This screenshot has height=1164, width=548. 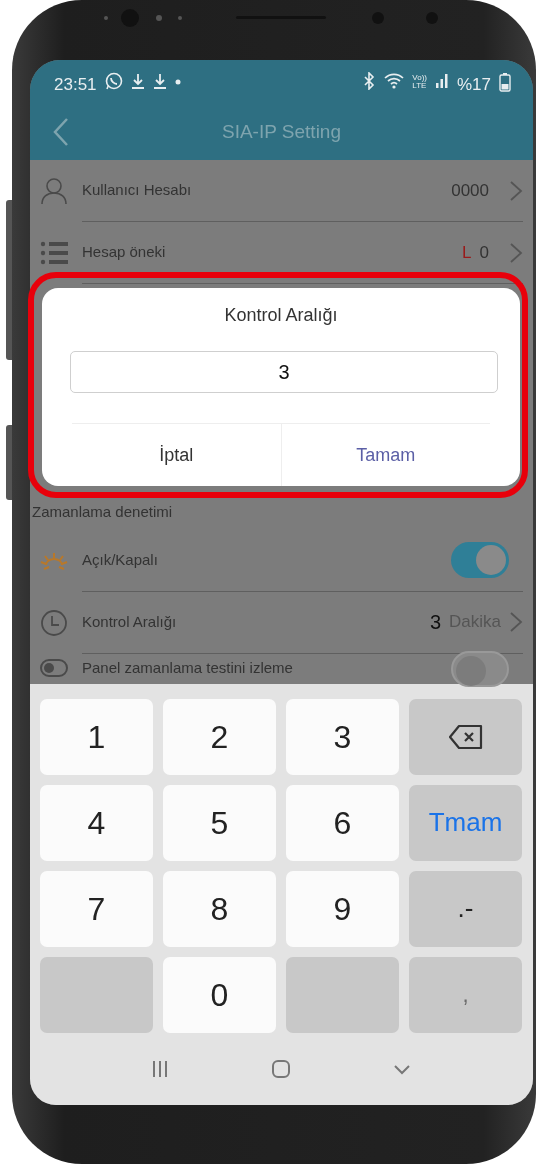 I want to click on key: 1, so click(x=96, y=736).